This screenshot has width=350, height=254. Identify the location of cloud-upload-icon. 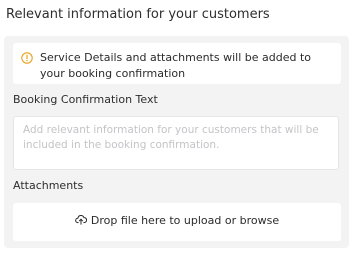
(81, 220).